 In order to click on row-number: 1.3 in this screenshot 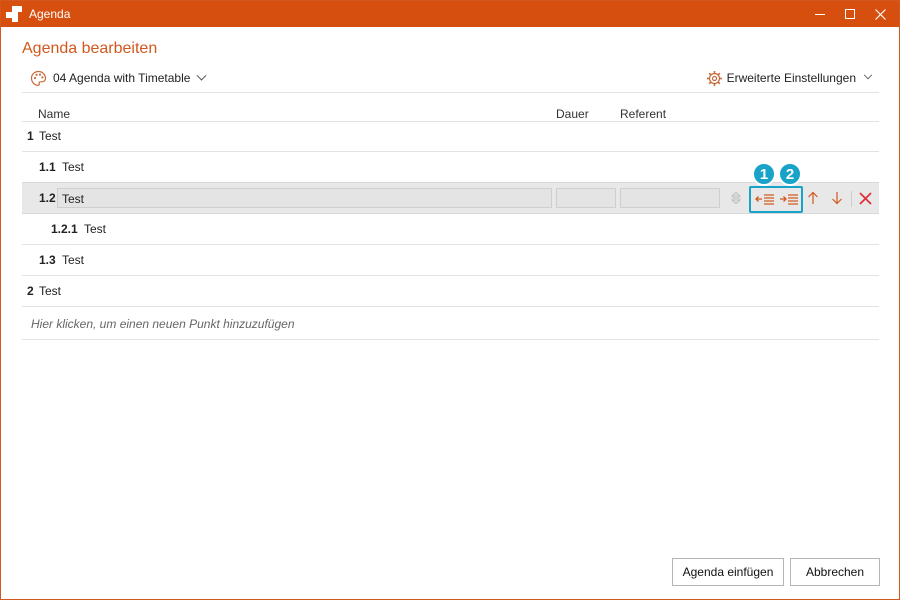, I will do `click(47, 260)`.